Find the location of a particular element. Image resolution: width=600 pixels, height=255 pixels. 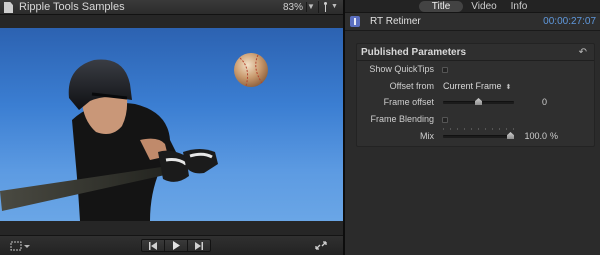

frame-offset-label: Frame offset is located at coordinates (408, 102).